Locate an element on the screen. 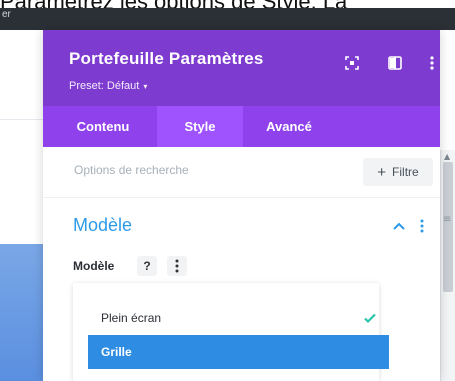 The width and height of the screenshot is (455, 381). expand-icon is located at coordinates (352, 63).